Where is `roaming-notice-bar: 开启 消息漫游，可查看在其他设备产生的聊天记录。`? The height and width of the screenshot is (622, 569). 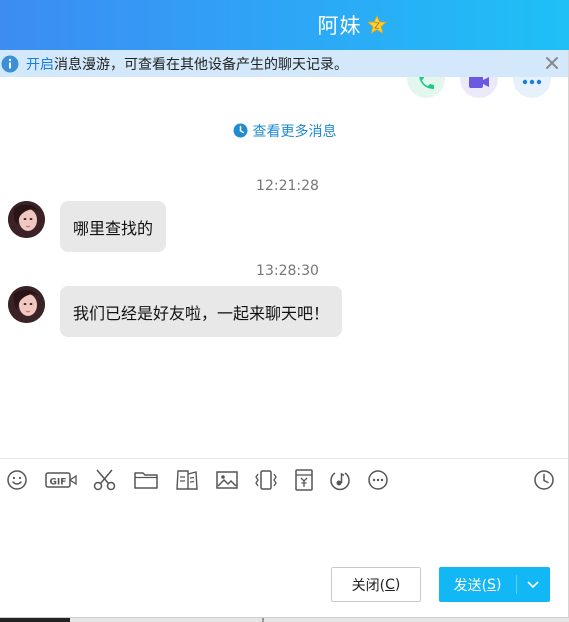 roaming-notice-bar: 开启 消息漫游，可查看在其他设备产生的聊天记录。 is located at coordinates (284, 63).